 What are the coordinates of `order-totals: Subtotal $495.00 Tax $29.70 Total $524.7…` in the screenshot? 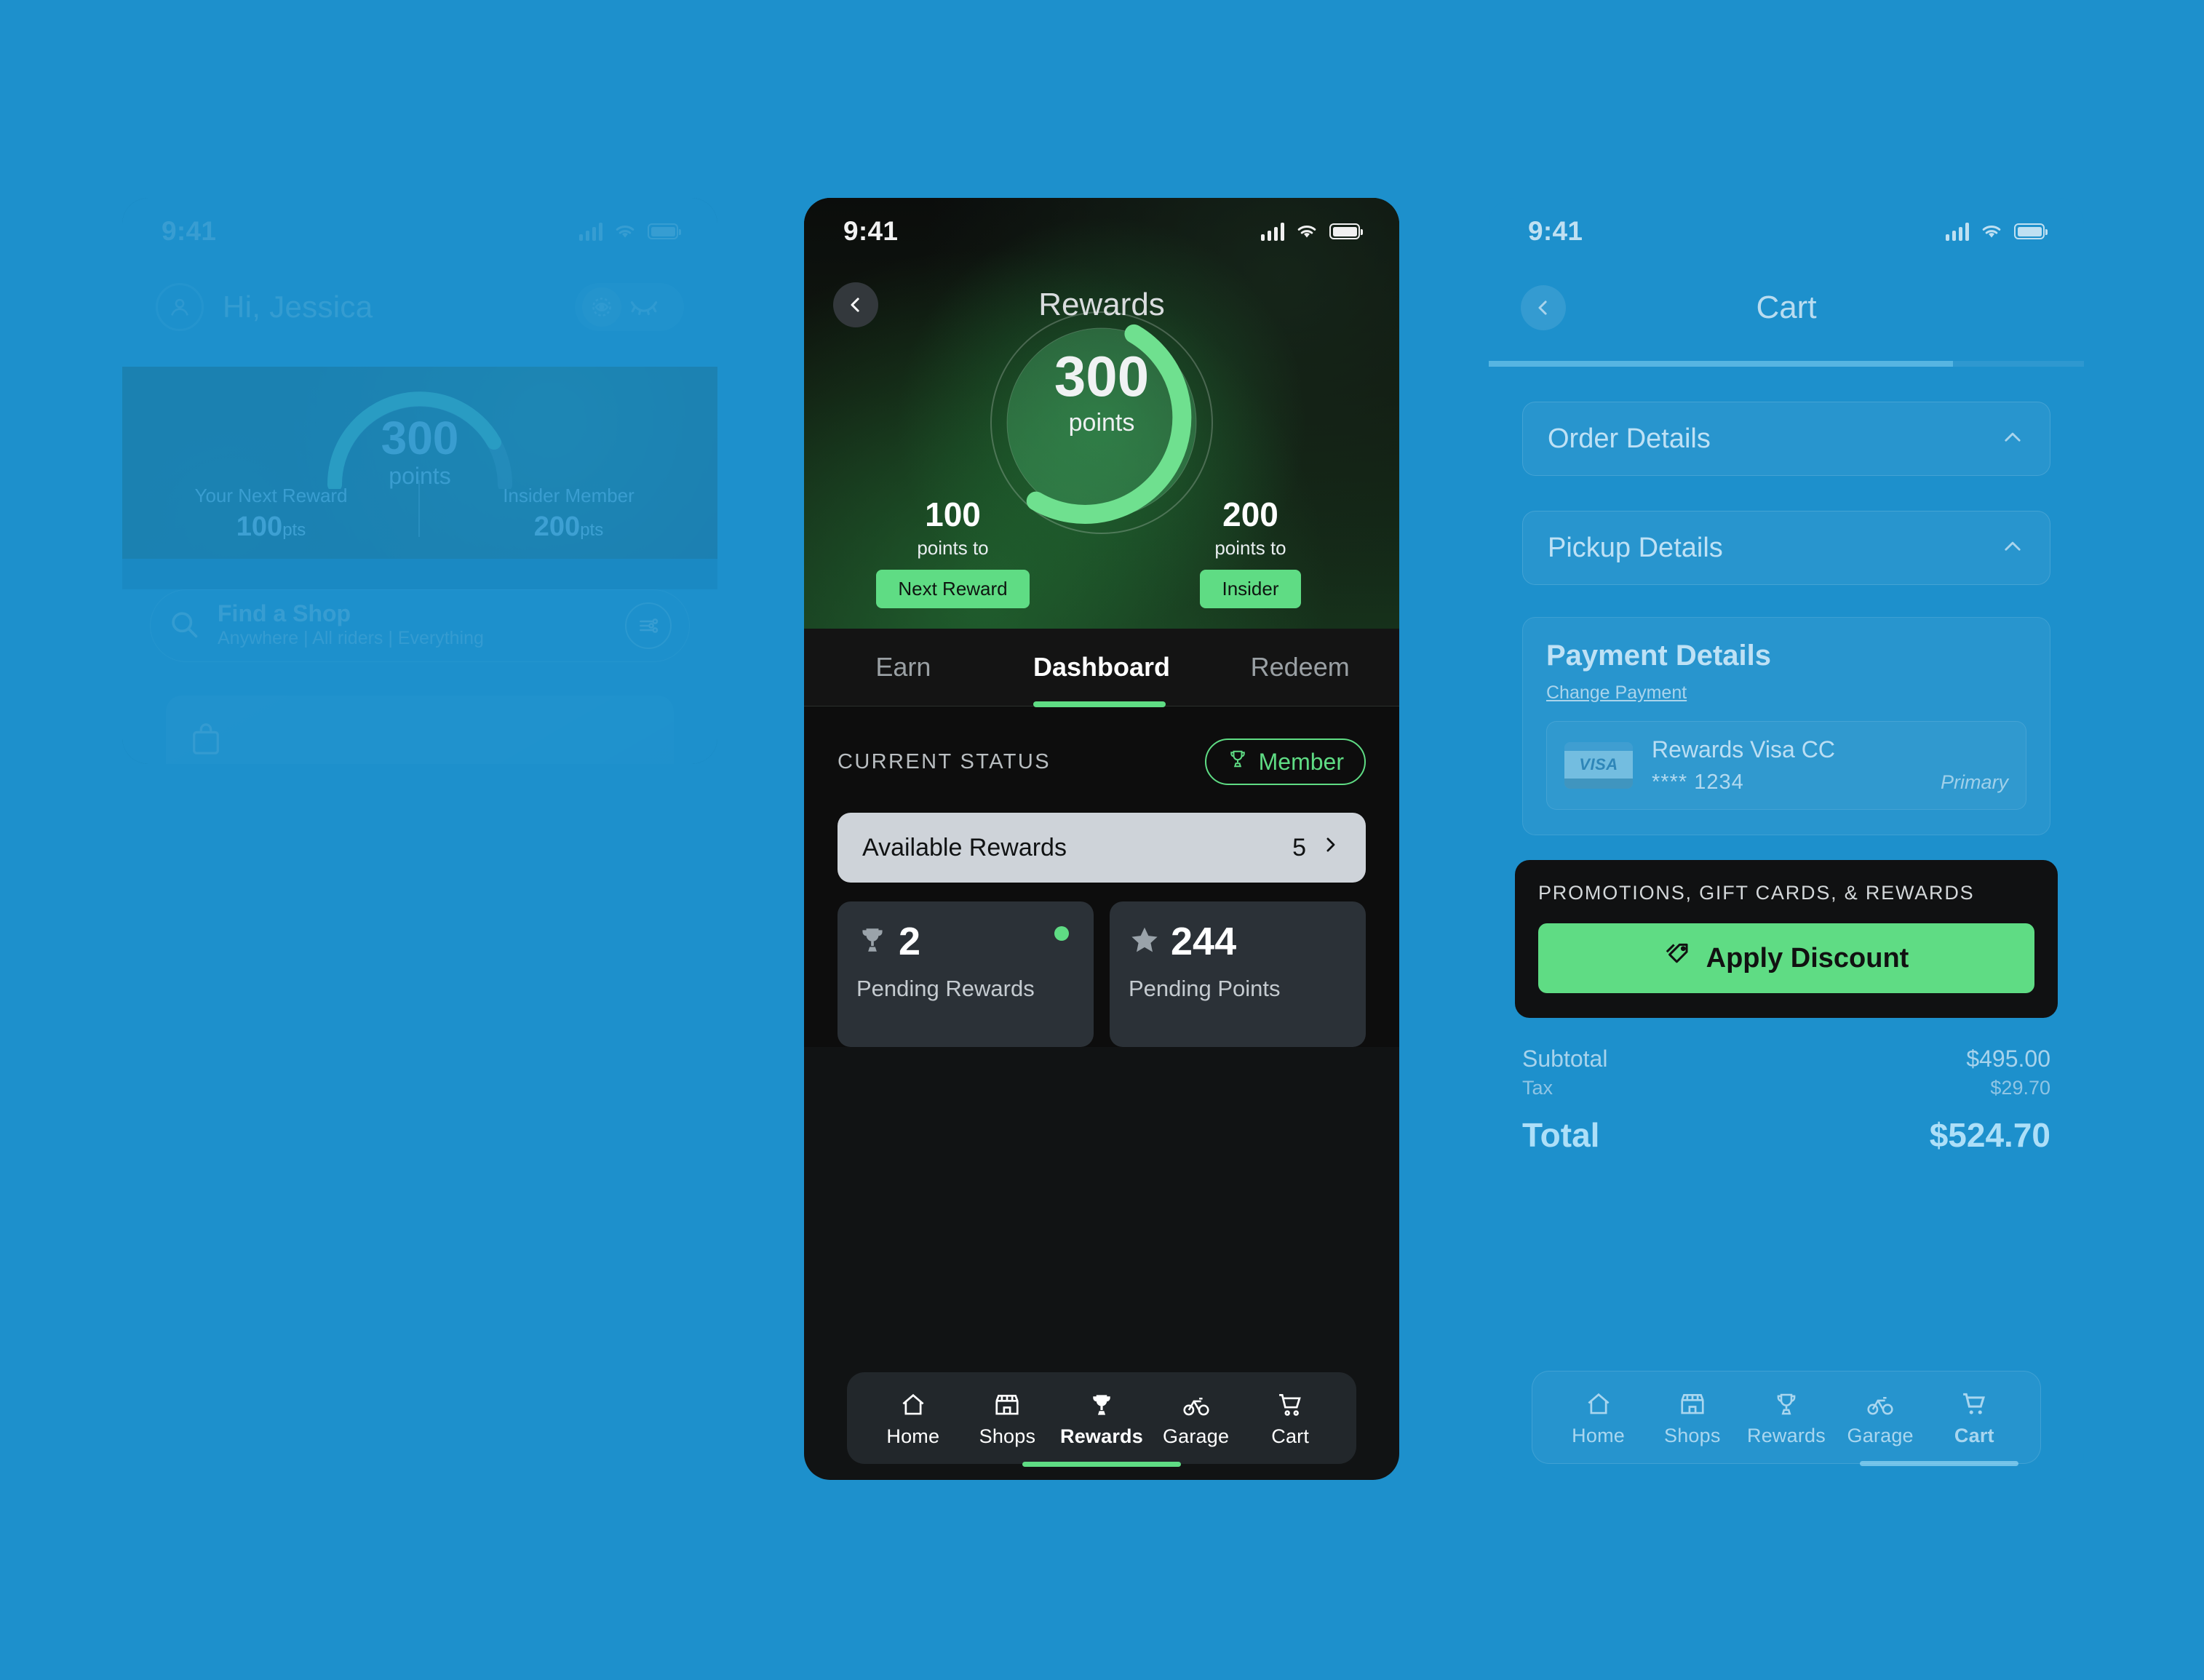 It's located at (1786, 1100).